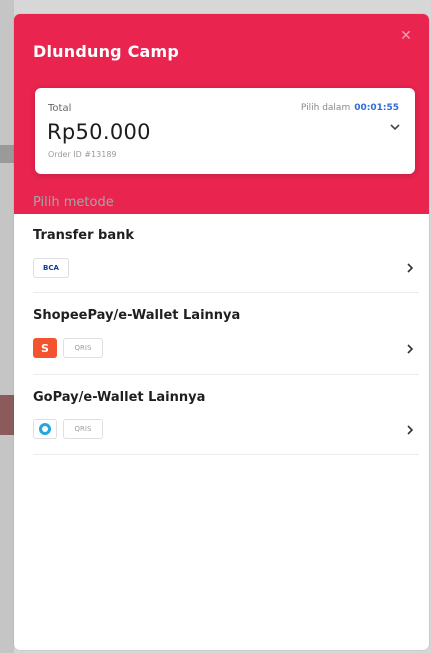 The image size is (431, 653). I want to click on gopay-icon, so click(45, 429).